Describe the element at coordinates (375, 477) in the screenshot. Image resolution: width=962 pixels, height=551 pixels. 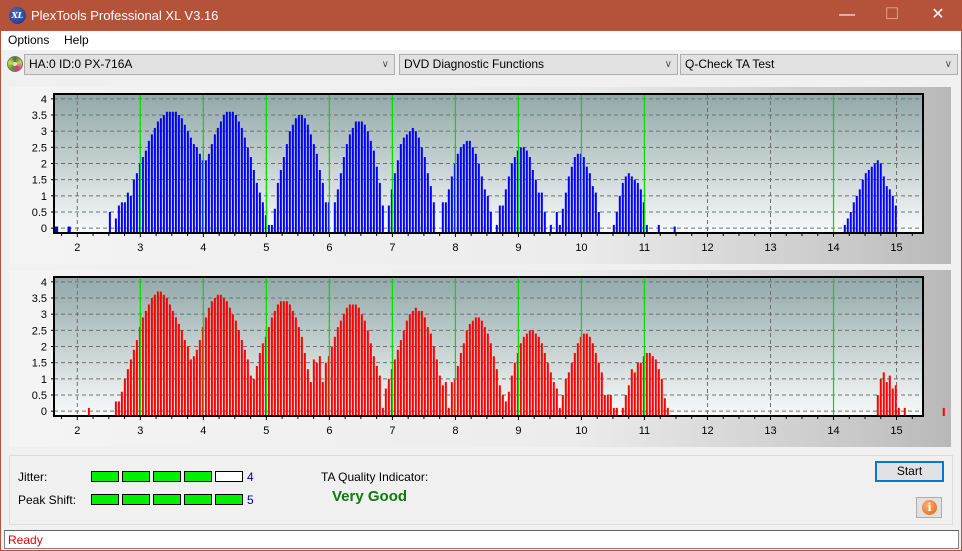
I see `ta-quality-label: TA Quality Indicator:` at that location.